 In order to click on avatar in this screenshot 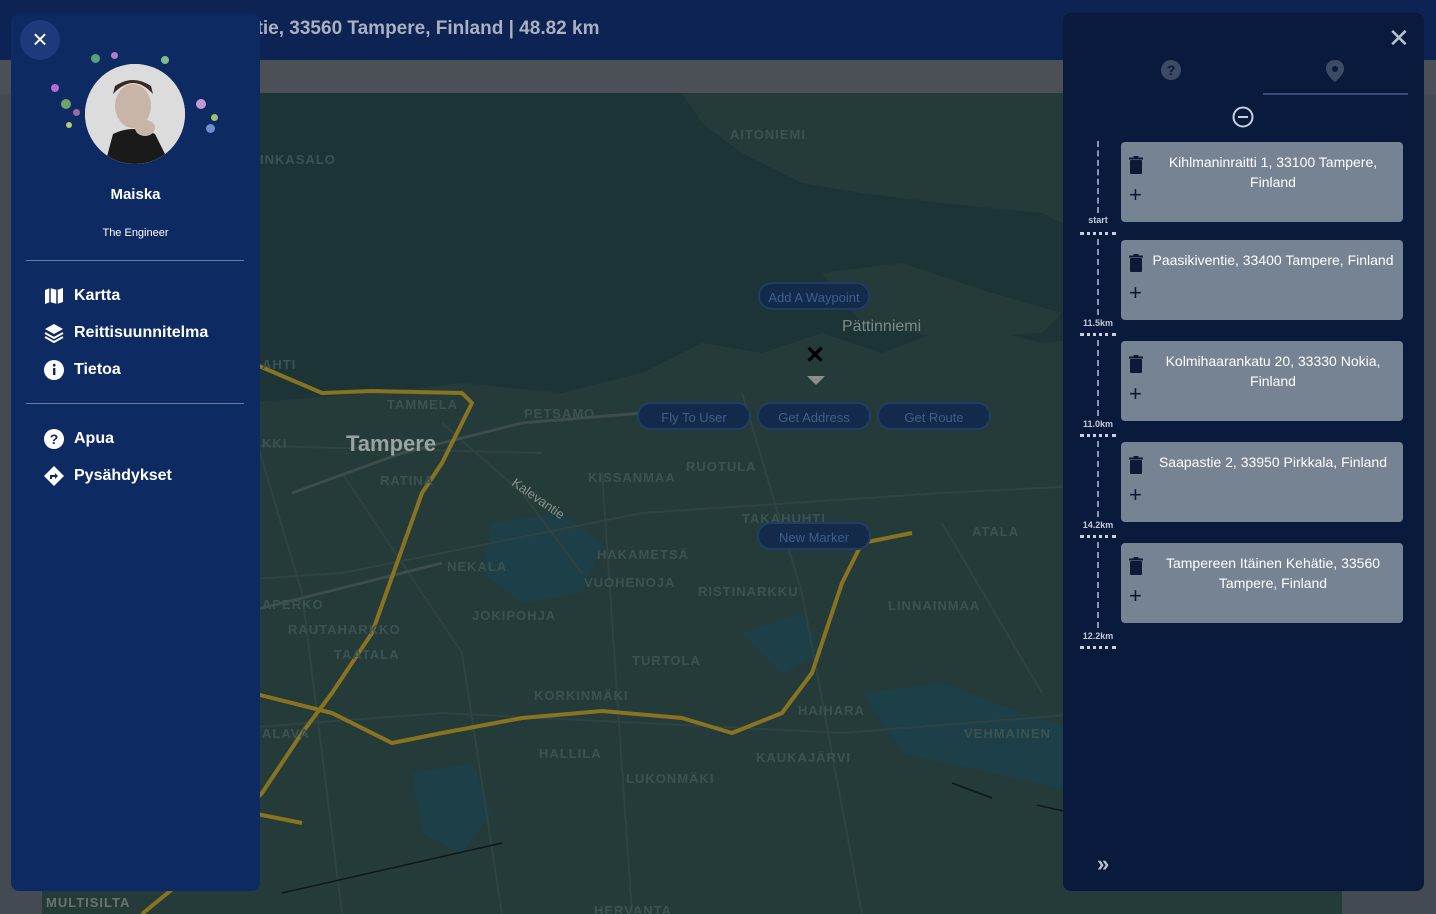, I will do `click(135, 114)`.